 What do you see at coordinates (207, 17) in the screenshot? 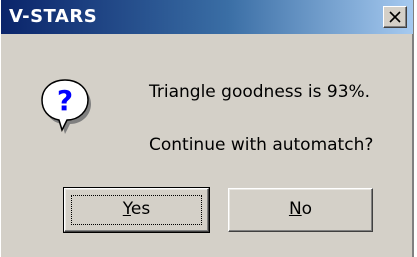
I see `title-bar: V-STARS` at bounding box center [207, 17].